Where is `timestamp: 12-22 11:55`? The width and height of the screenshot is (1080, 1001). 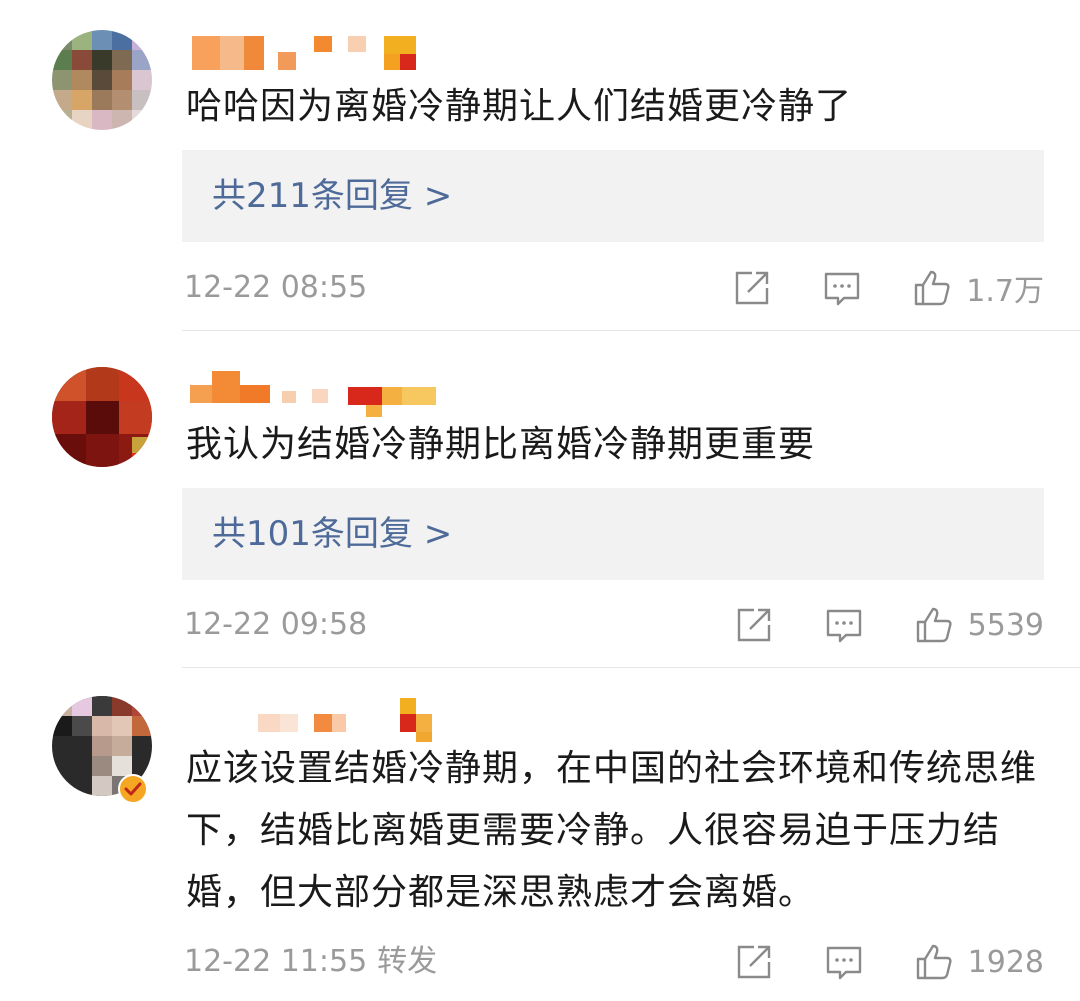 timestamp: 12-22 11:55 is located at coordinates (276, 961).